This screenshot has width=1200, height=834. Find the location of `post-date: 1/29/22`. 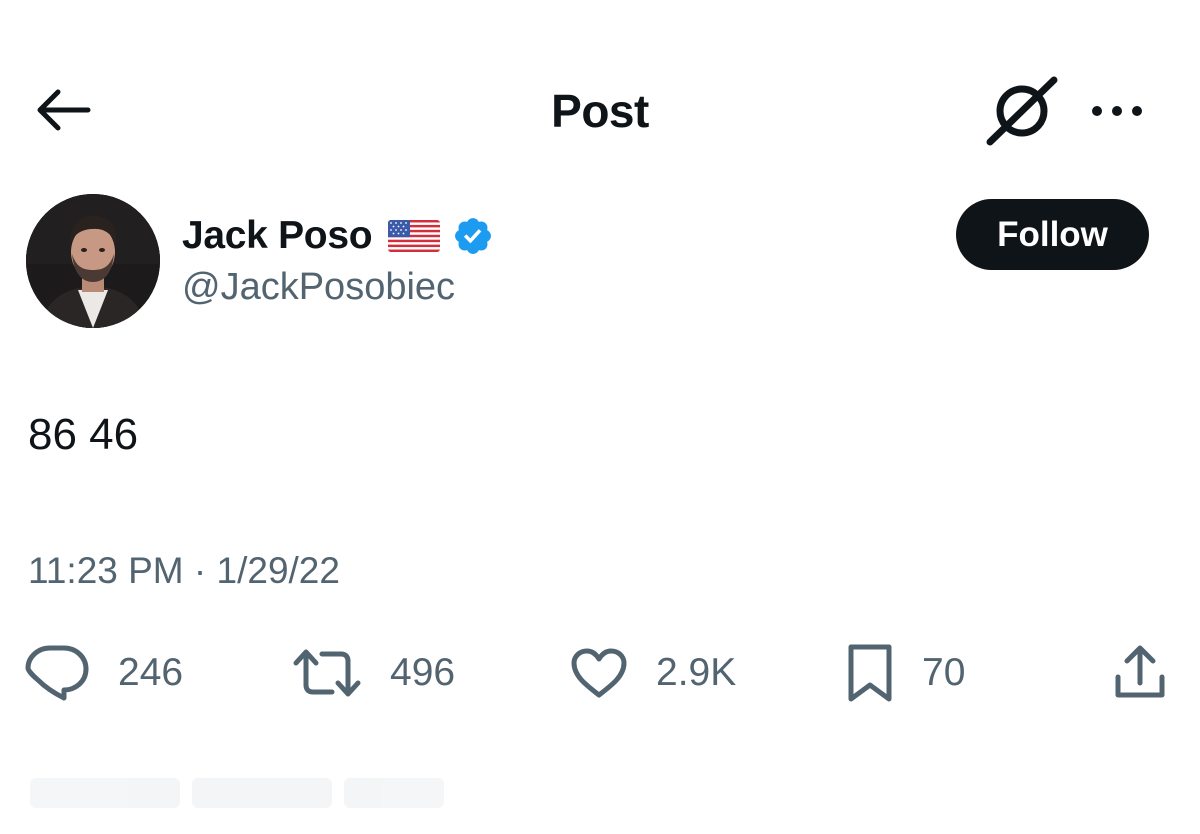

post-date: 1/29/22 is located at coordinates (278, 570).